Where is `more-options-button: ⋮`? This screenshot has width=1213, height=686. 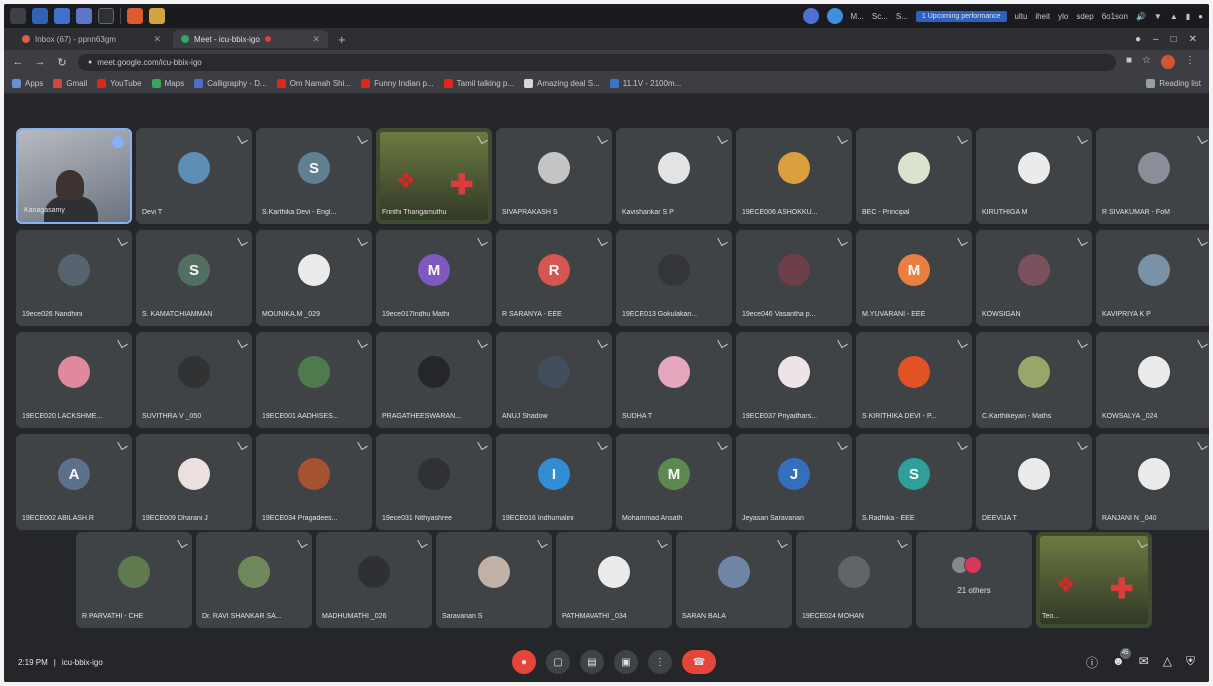
more-options-button: ⋮ is located at coordinates (660, 662).